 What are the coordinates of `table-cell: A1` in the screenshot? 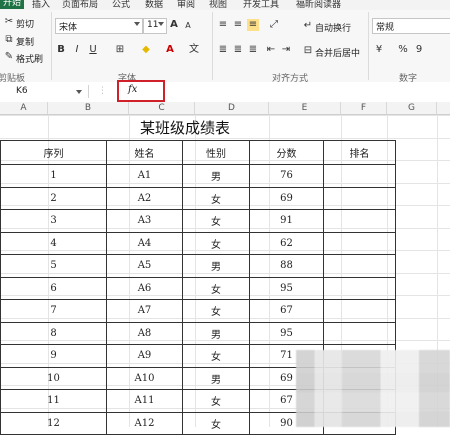 It's located at (144, 176).